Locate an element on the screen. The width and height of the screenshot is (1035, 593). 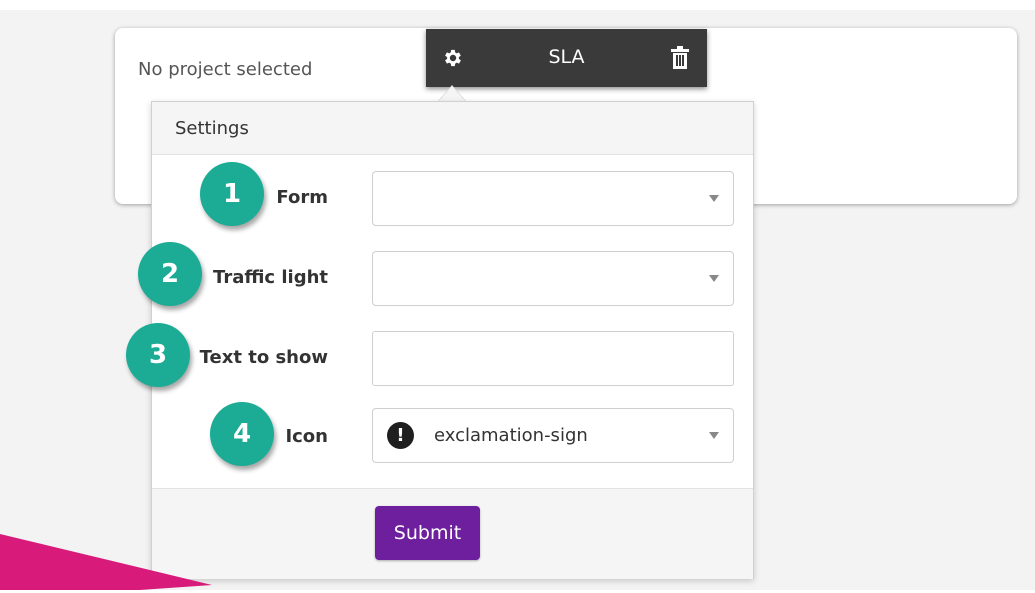
submit-button: Submit is located at coordinates (427, 533).